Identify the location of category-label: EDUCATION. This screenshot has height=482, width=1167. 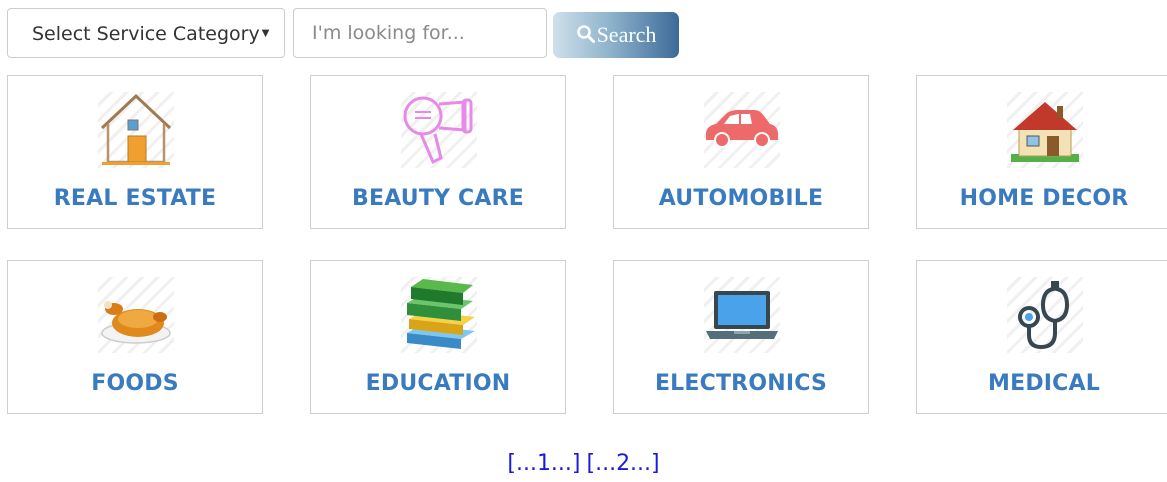
(438, 383).